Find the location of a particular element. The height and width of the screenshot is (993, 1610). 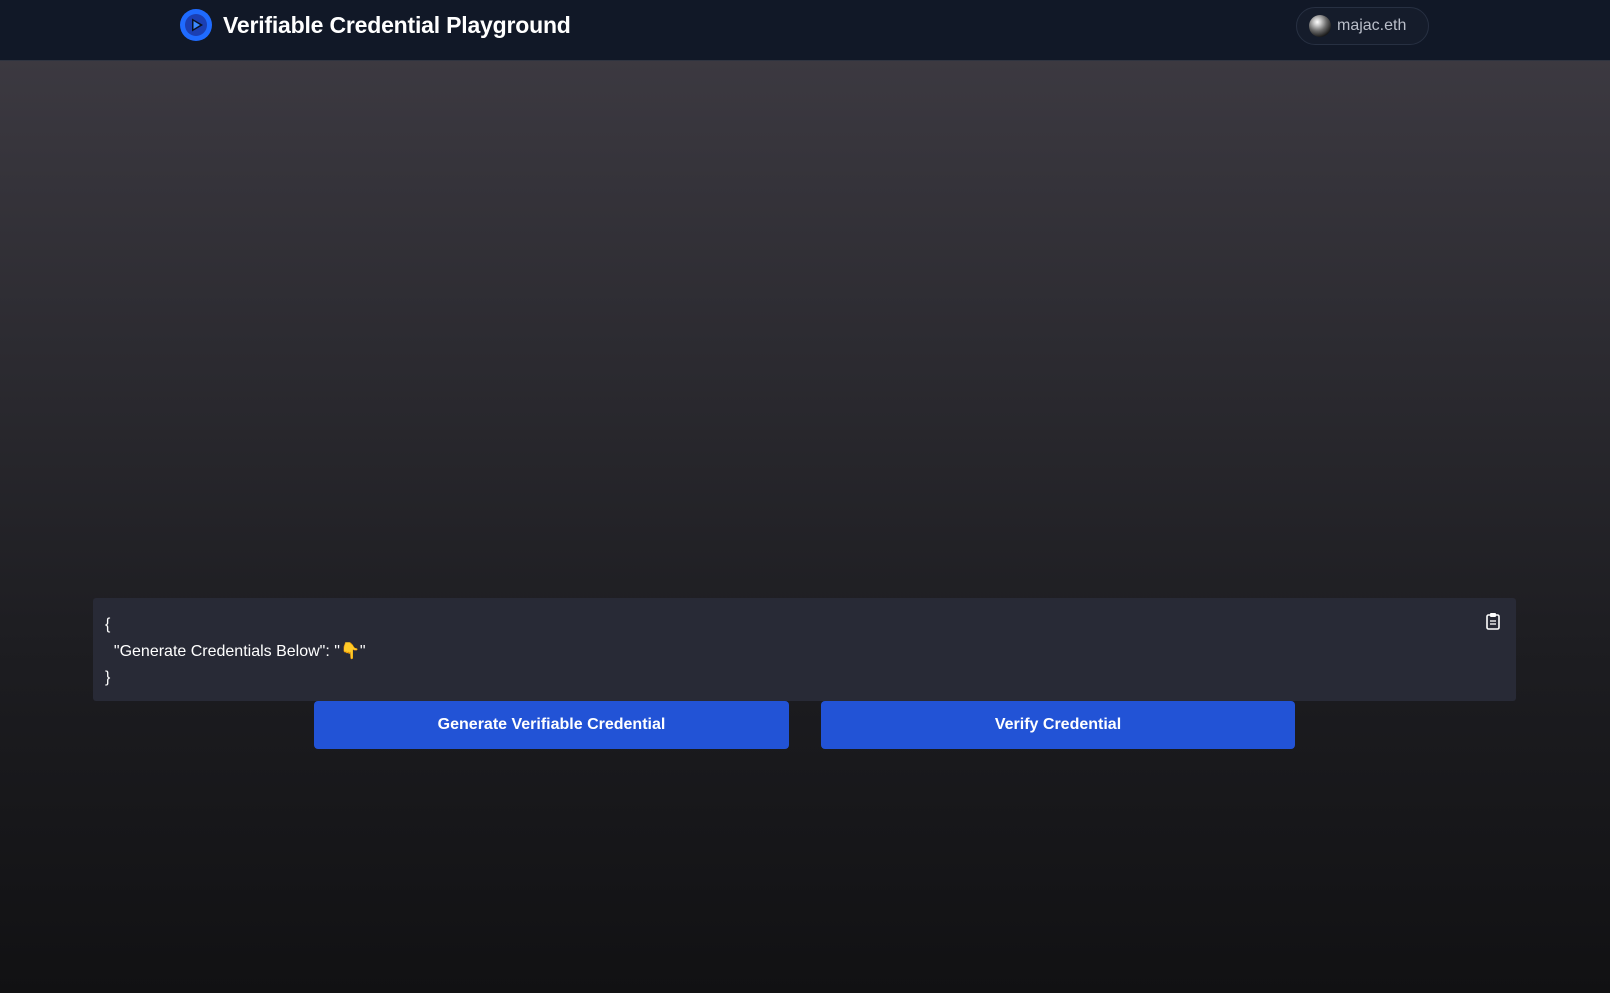

code-line-1: { is located at coordinates (108, 624).